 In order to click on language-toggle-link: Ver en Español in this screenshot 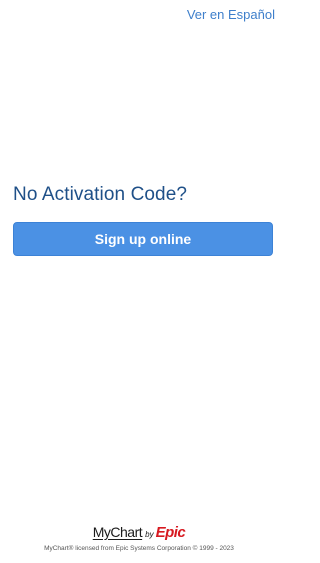, I will do `click(231, 14)`.